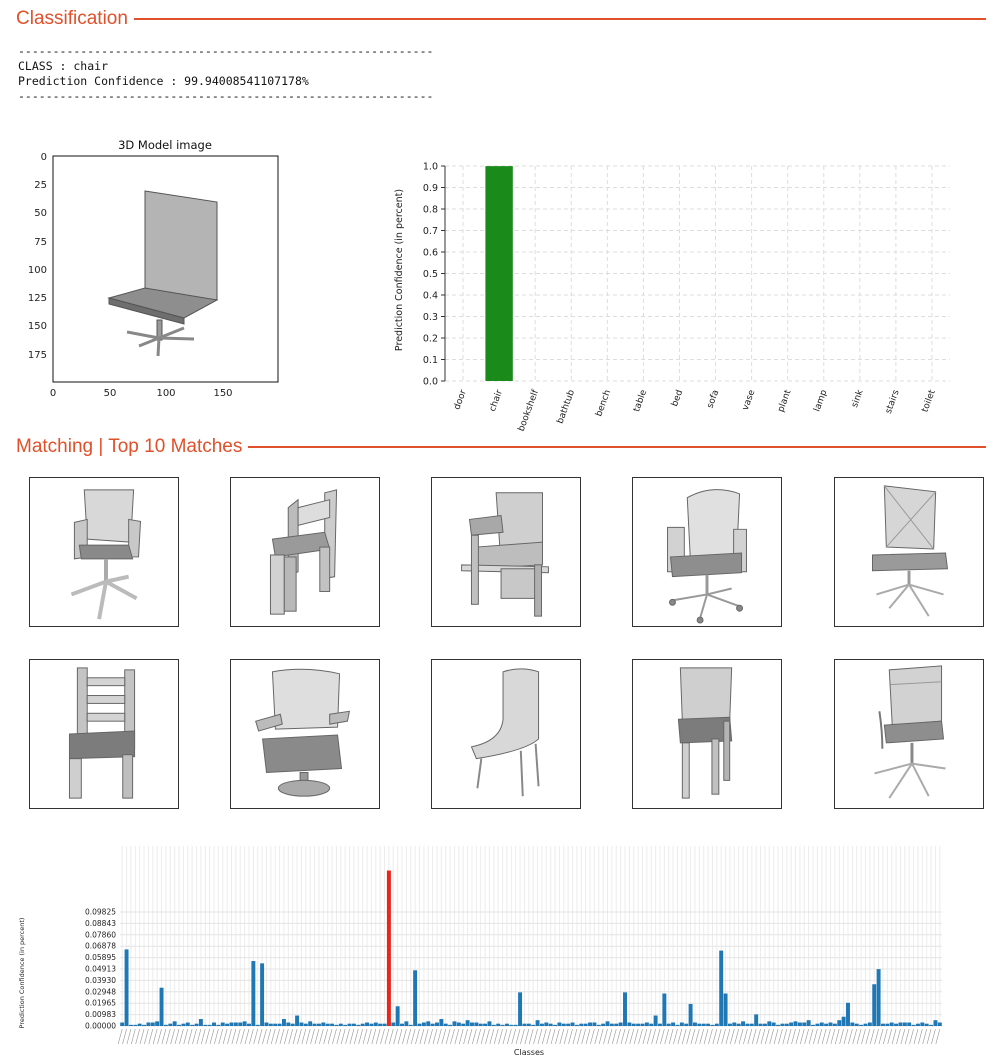 Image resolution: width=1000 pixels, height=1060 pixels. I want to click on y-tick: 75, so click(40, 242).